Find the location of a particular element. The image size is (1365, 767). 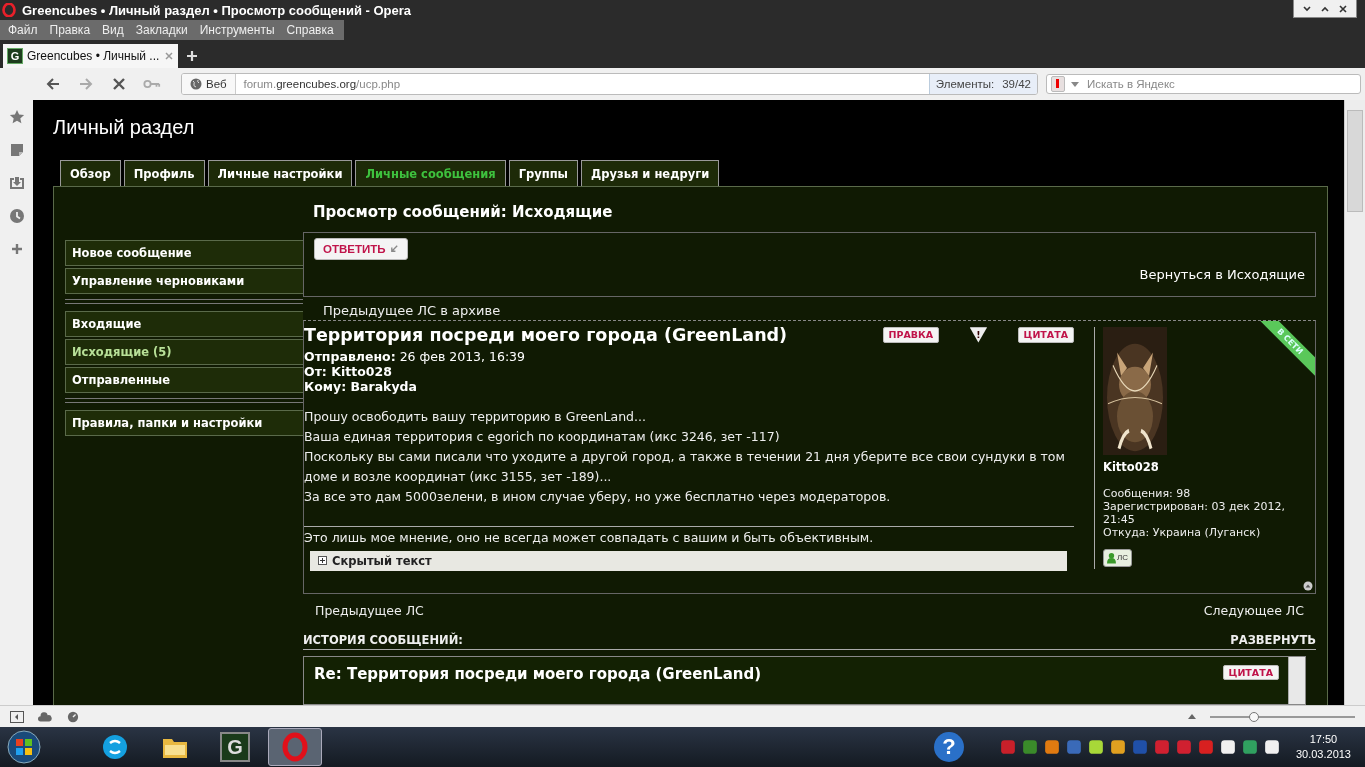

section-tab: Друзья и недруги is located at coordinates (650, 173).